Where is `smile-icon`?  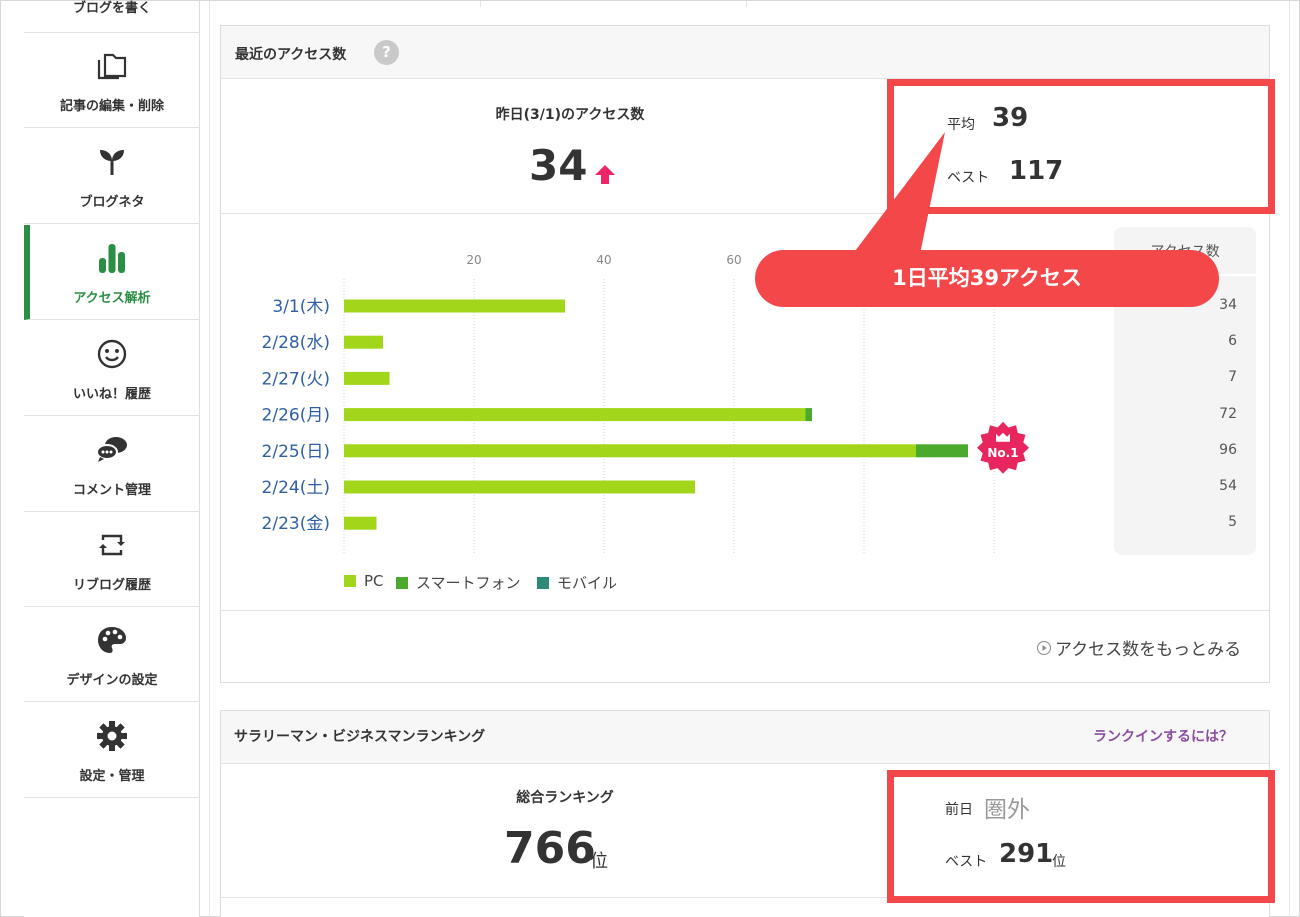
smile-icon is located at coordinates (112, 354).